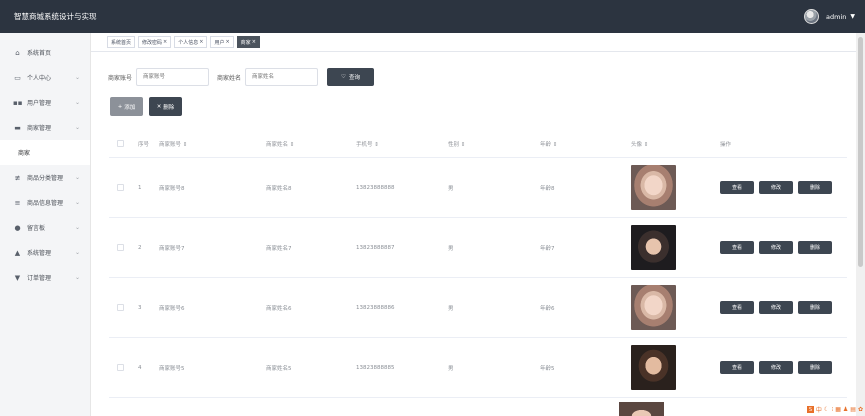  What do you see at coordinates (726, 144) in the screenshot?
I see `column-header: 操作` at bounding box center [726, 144].